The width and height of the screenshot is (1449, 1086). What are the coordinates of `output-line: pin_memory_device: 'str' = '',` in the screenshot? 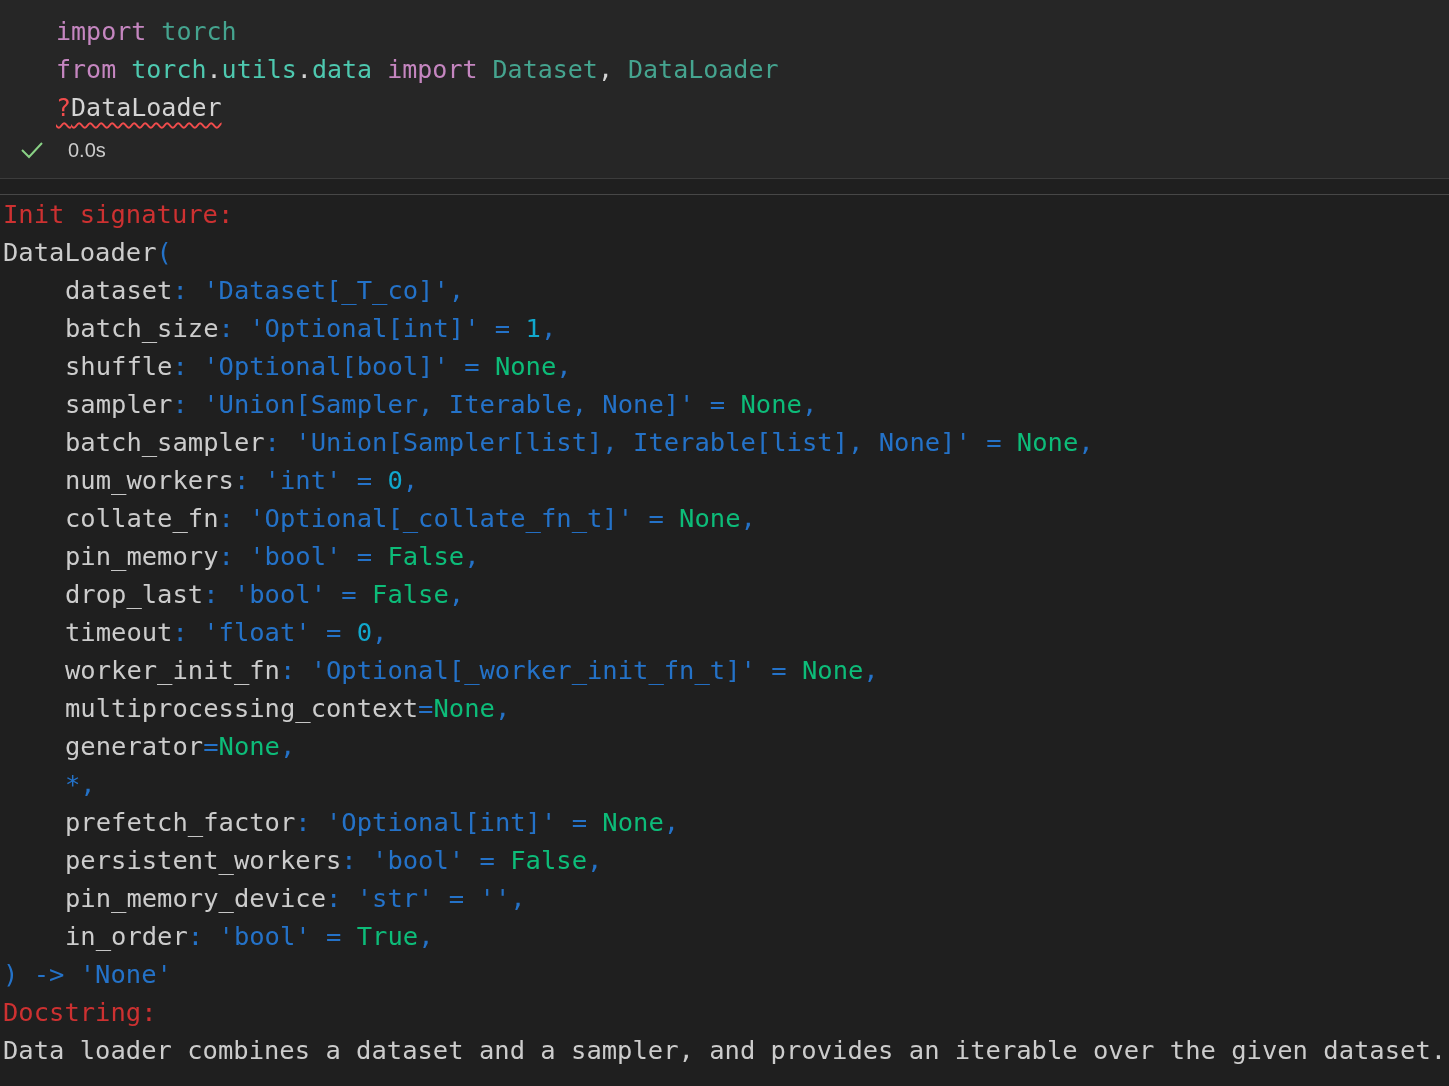 It's located at (295, 898).